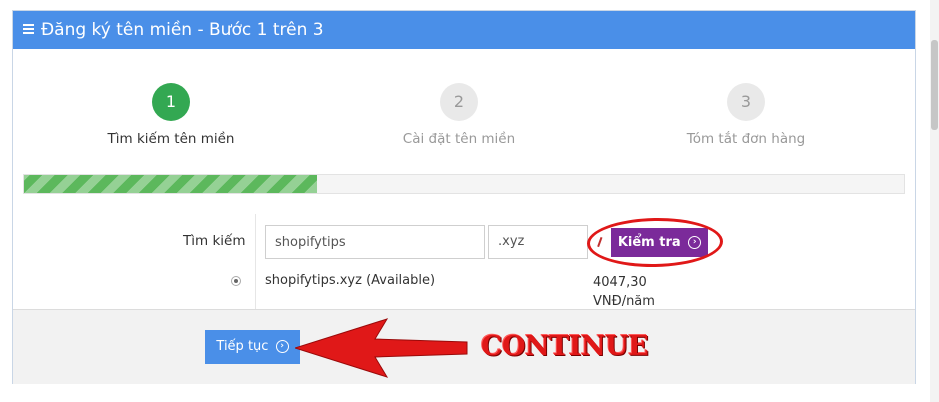  What do you see at coordinates (624, 292) in the screenshot?
I see `result-price: 4047,30 VNĐ/năm` at bounding box center [624, 292].